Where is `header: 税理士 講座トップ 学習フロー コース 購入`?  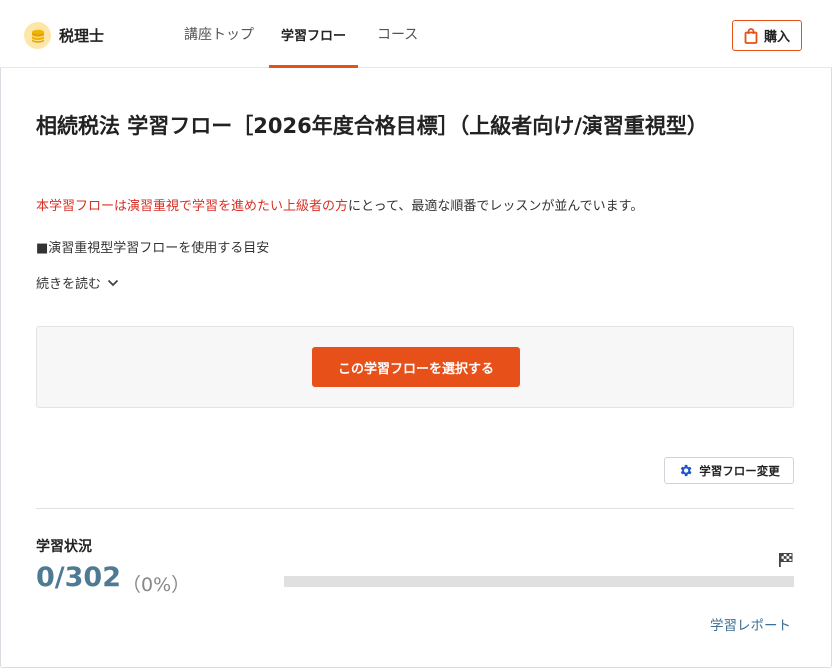 header: 税理士 講座トップ 学習フロー コース 購入 is located at coordinates (416, 34).